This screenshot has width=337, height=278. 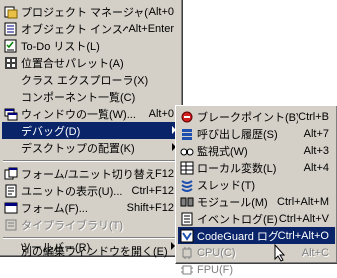 What do you see at coordinates (187, 270) in the screenshot?
I see `fpu-icon` at bounding box center [187, 270].